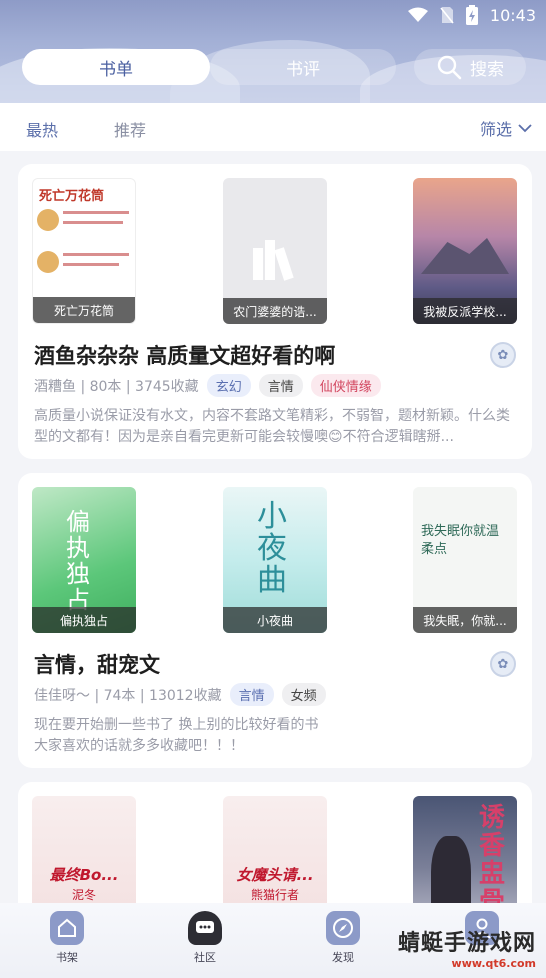 This screenshot has height=978, width=546. What do you see at coordinates (83, 895) in the screenshot?
I see `cover-author: 泥冬` at bounding box center [83, 895].